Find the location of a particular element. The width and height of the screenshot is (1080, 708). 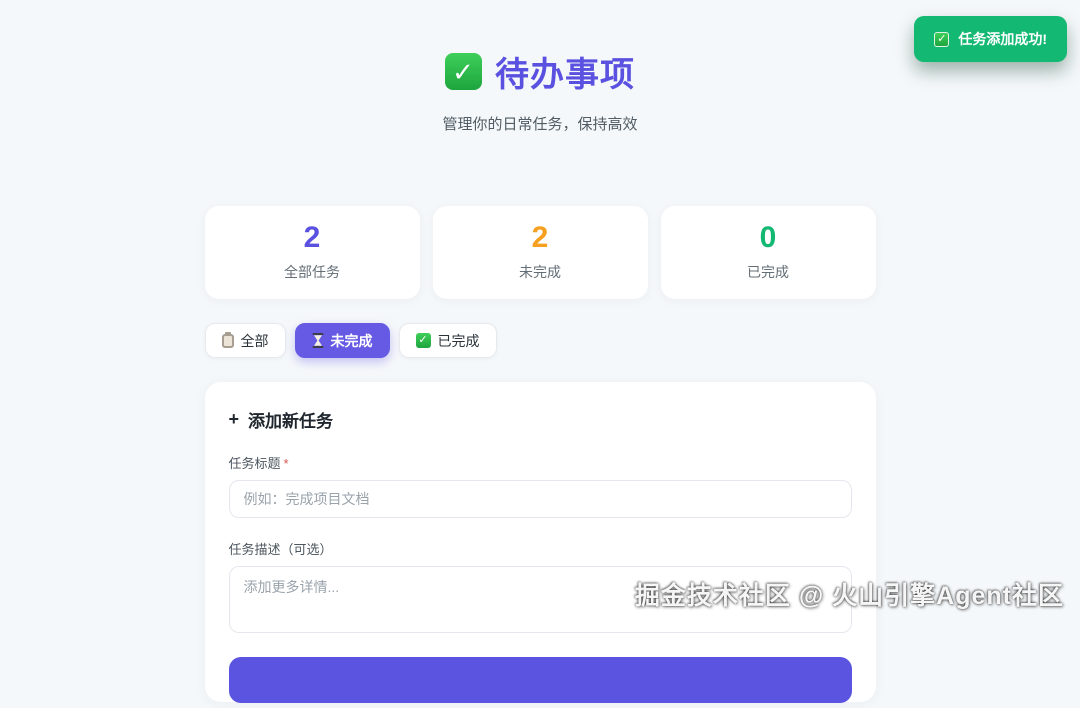

filter-all-button: 全部 is located at coordinates (245, 340).